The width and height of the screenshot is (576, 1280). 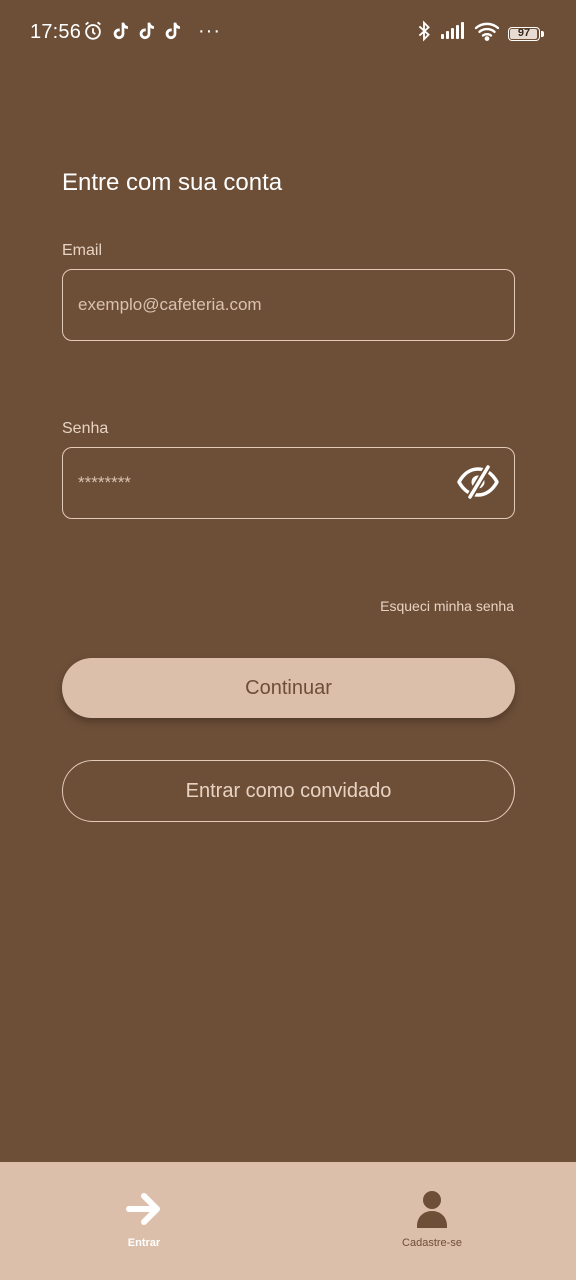 I want to click on alarm-icon, so click(x=93, y=31).